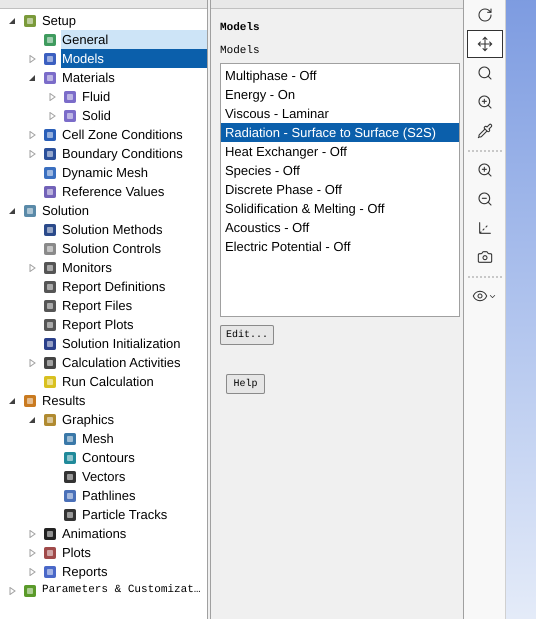 The height and width of the screenshot is (619, 536). What do you see at coordinates (63, 400) in the screenshot?
I see `tree-item: Results` at bounding box center [63, 400].